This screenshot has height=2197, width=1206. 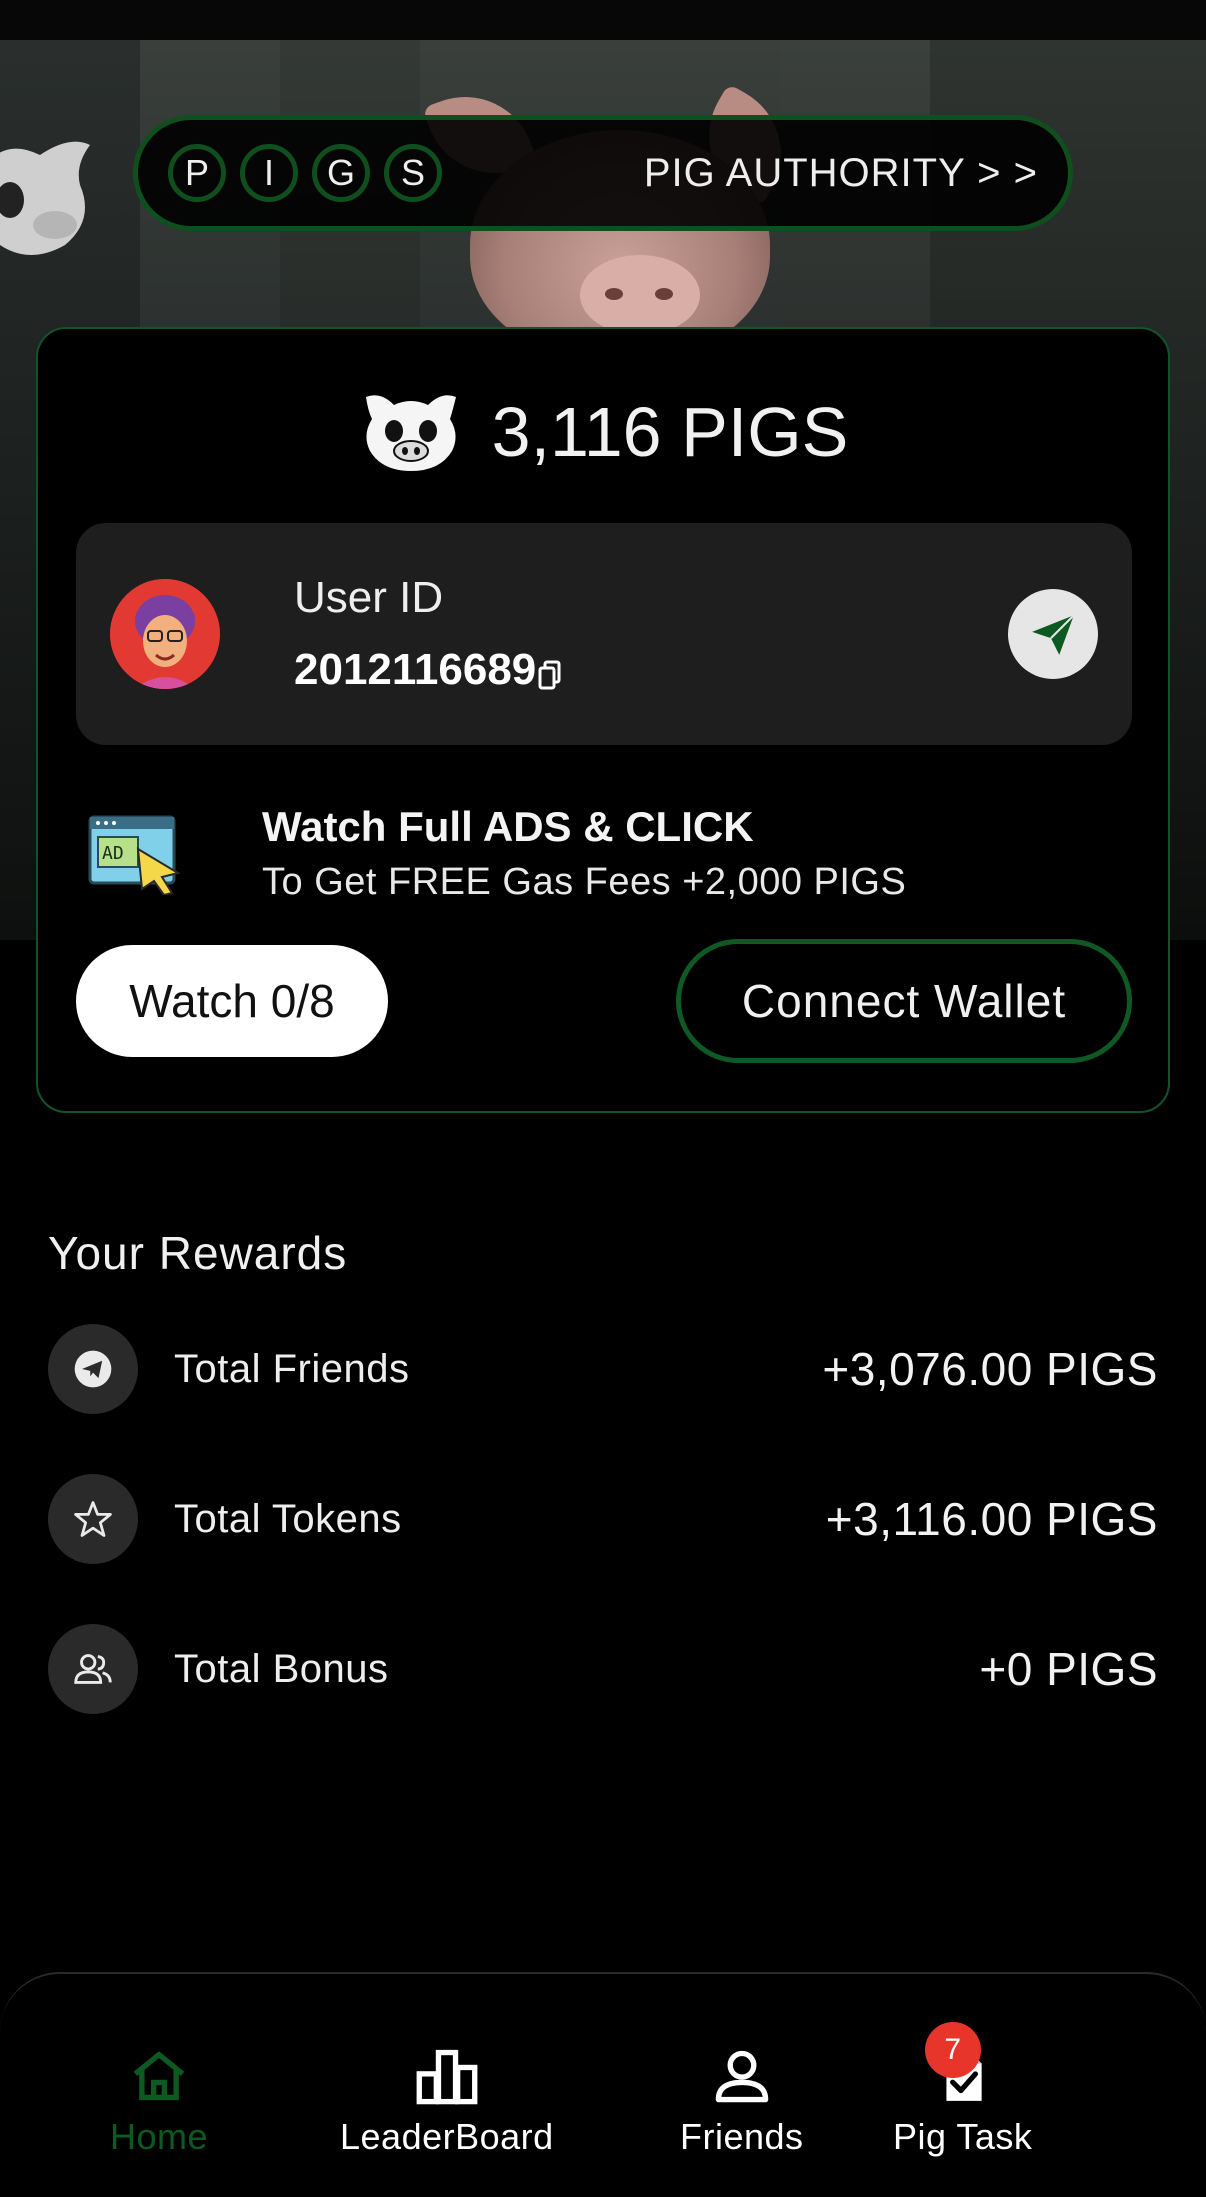 What do you see at coordinates (963, 2136) in the screenshot?
I see `nav-label: Pig Task` at bounding box center [963, 2136].